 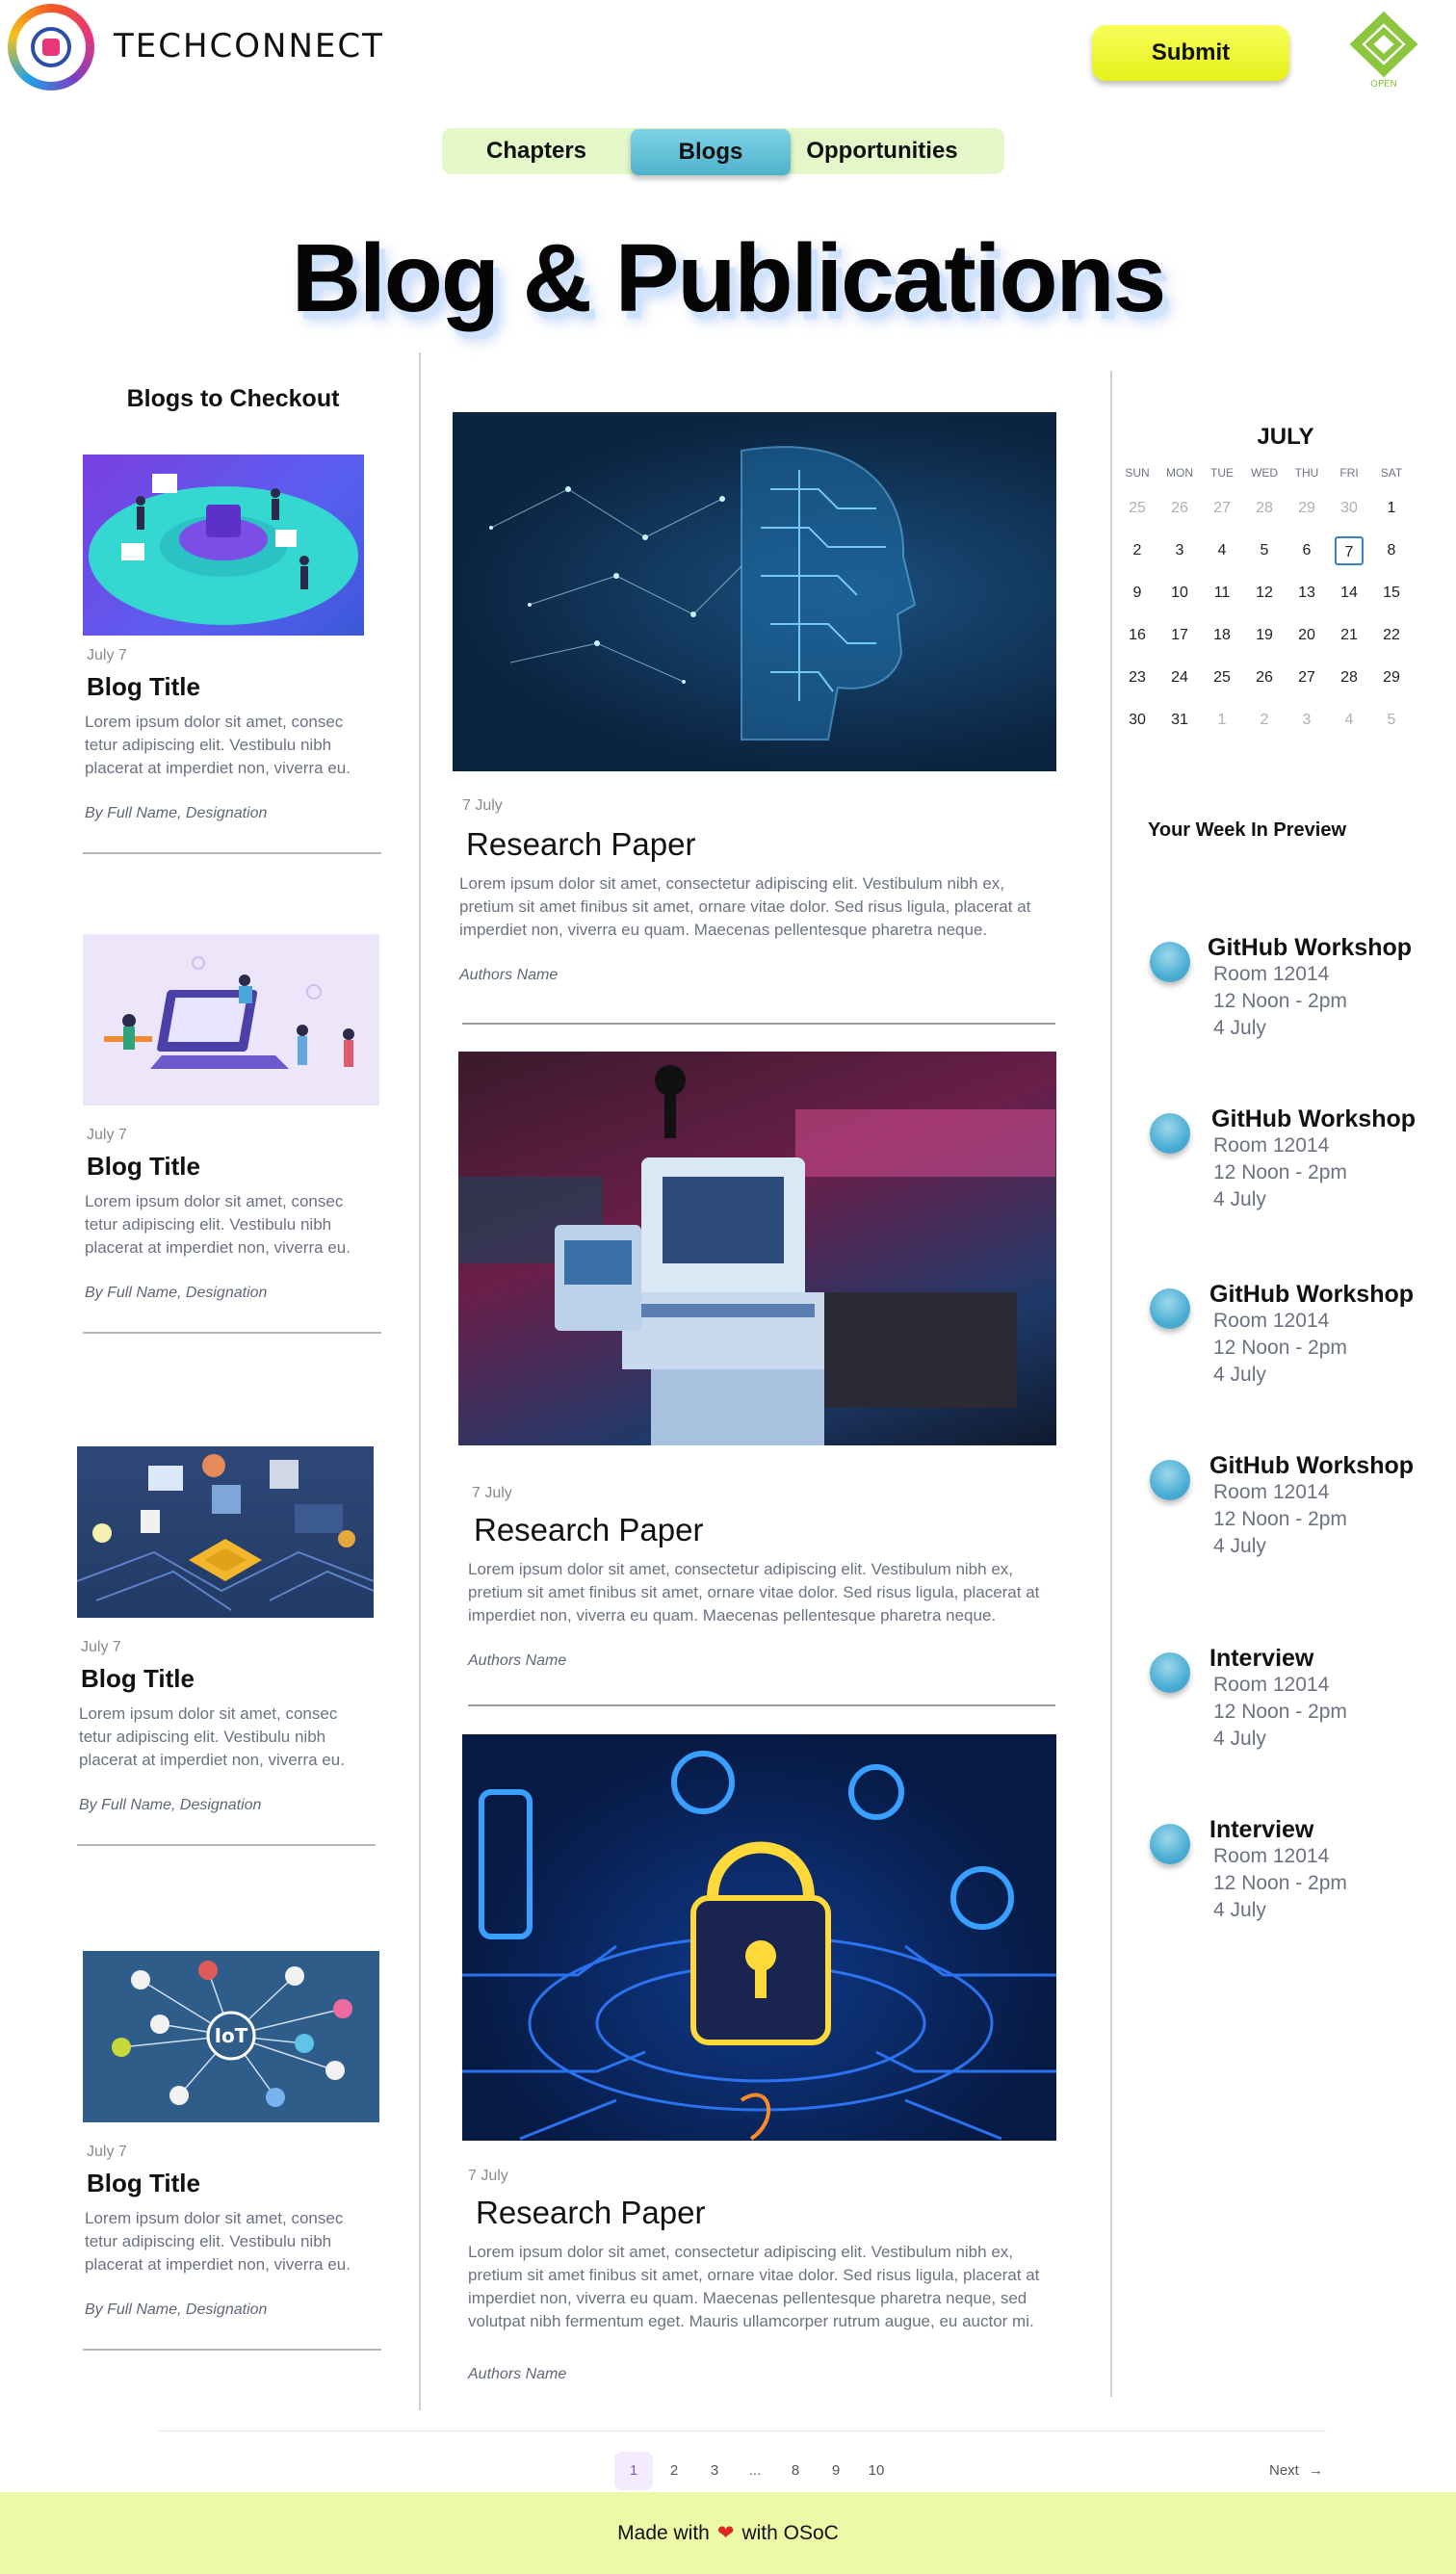 I want to click on paper-author: Authors Name, so click(x=517, y=1660).